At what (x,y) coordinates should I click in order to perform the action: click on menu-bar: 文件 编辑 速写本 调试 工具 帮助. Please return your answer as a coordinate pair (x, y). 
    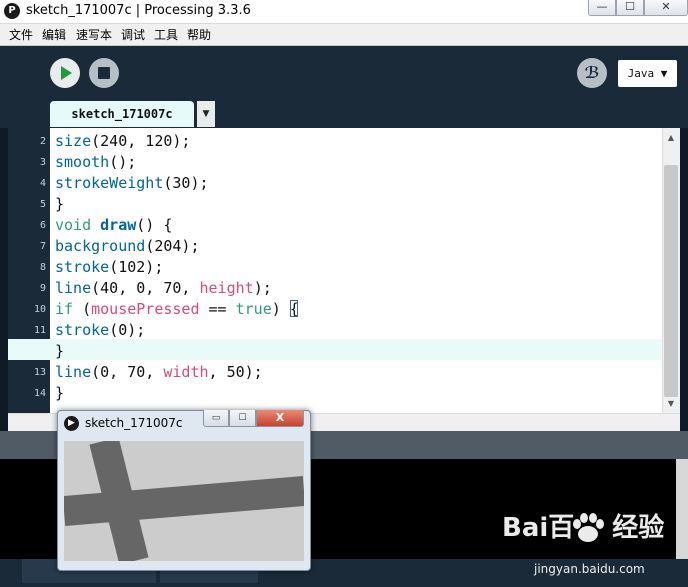
    Looking at the image, I should click on (344, 35).